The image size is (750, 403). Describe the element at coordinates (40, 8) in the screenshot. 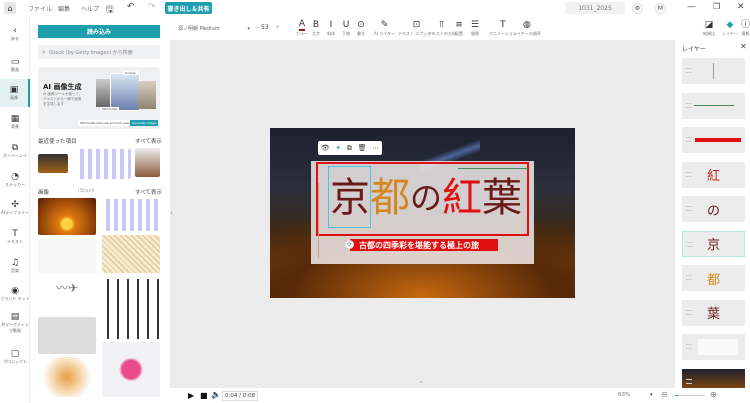

I see `menu-file: ファイル` at that location.